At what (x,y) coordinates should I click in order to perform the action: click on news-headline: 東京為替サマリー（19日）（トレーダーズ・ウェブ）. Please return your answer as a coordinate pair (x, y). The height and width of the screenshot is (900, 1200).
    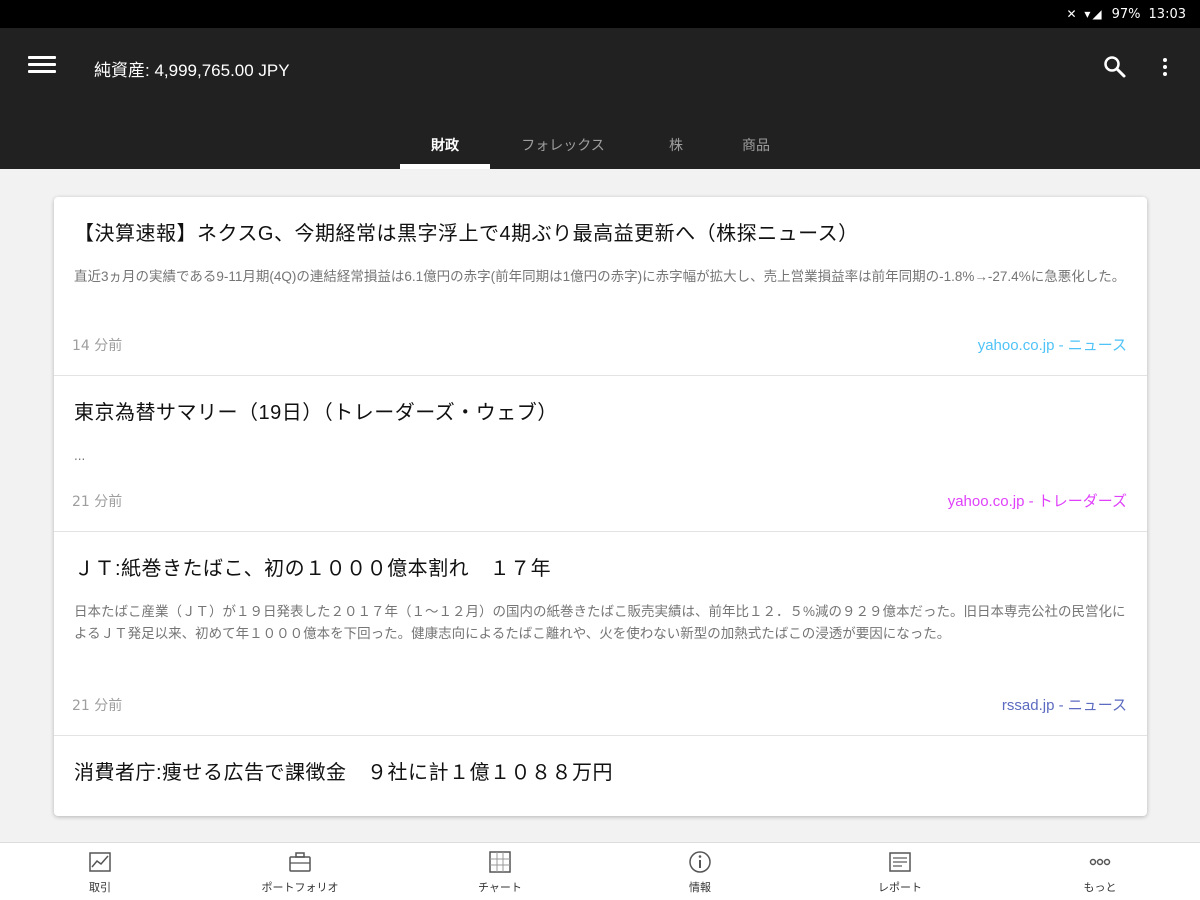
    Looking at the image, I should click on (316, 413).